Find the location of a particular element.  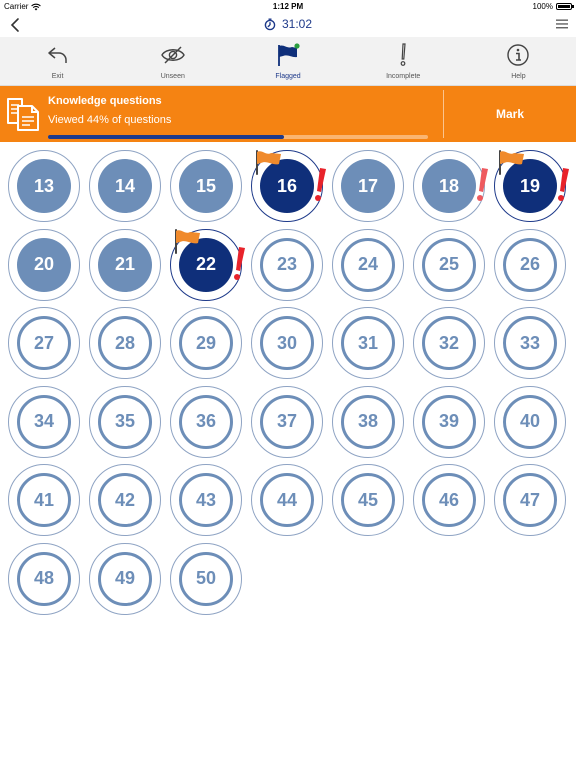

question-44-button: 44 is located at coordinates (287, 500).